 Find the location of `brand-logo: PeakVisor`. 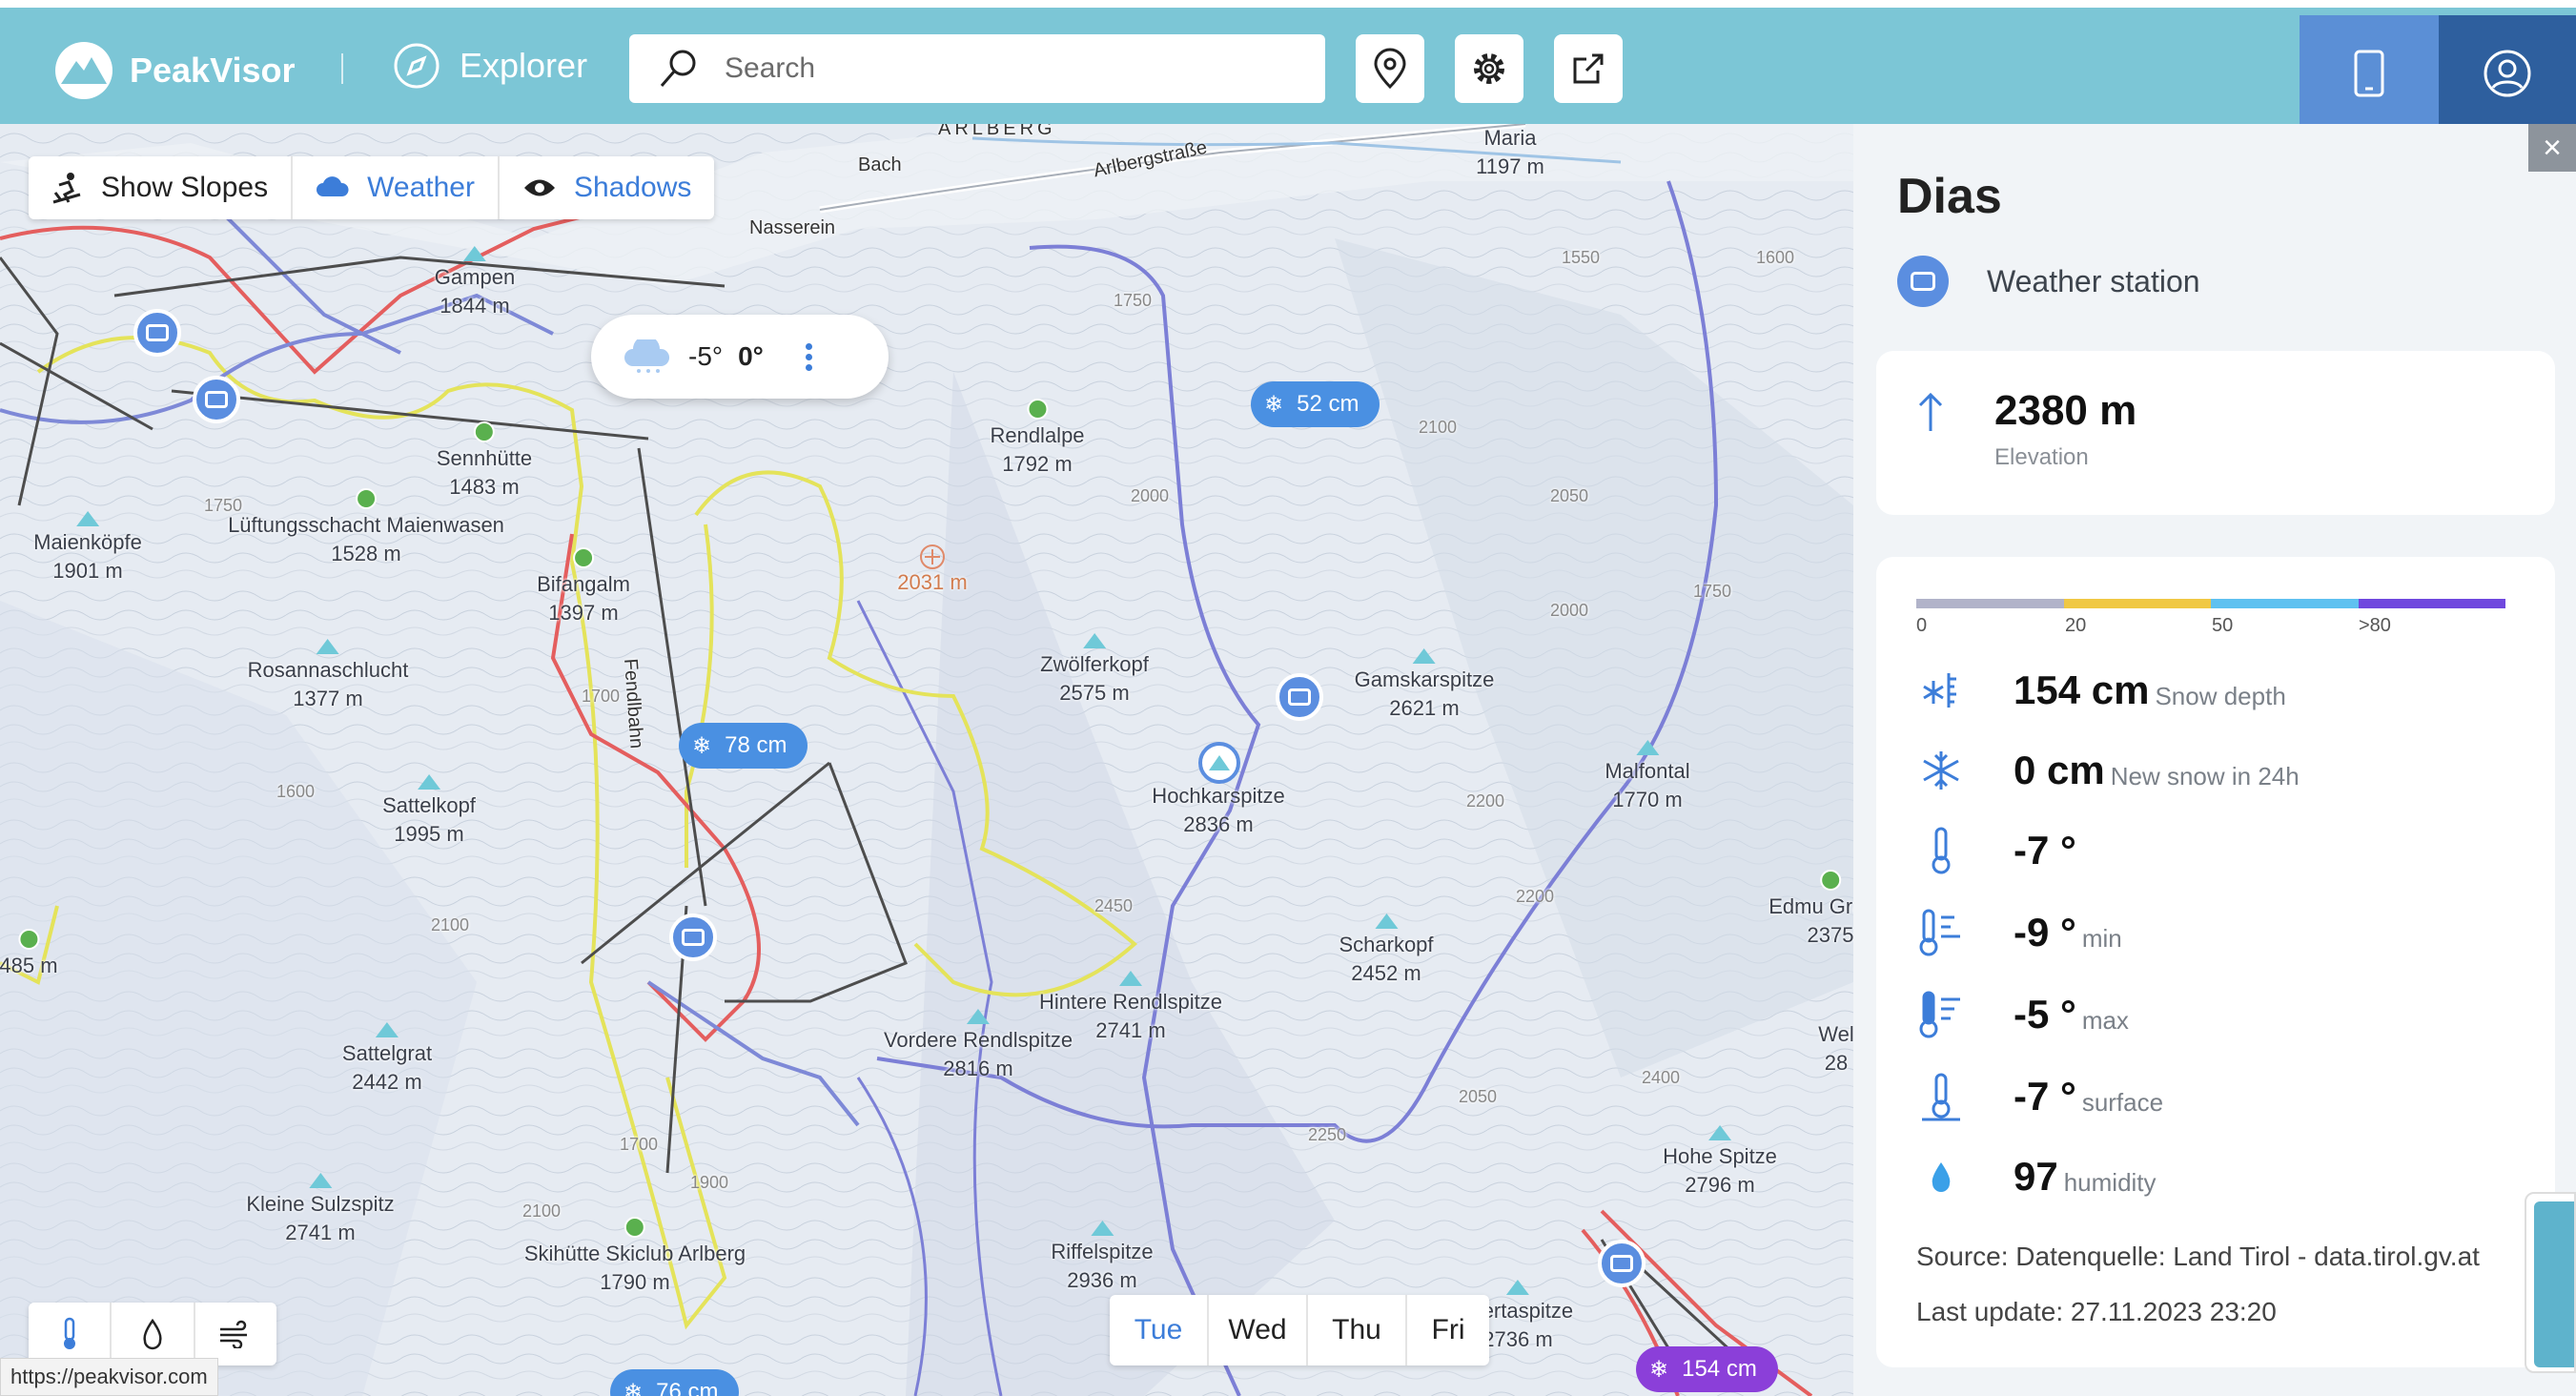

brand-logo: PeakVisor is located at coordinates (174, 70).